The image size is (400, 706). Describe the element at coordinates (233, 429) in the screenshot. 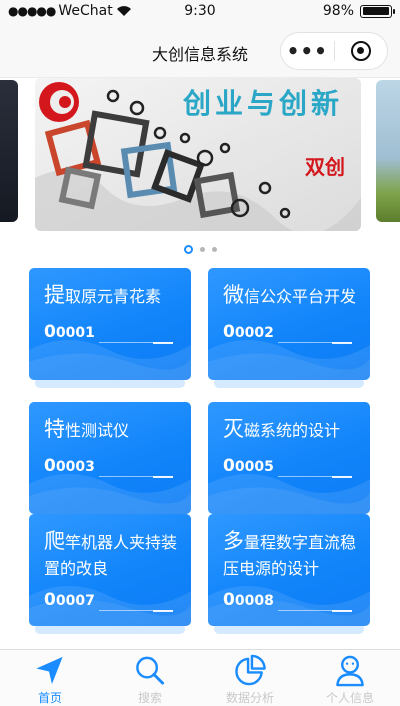

I see `card-title-first: 灭` at that location.